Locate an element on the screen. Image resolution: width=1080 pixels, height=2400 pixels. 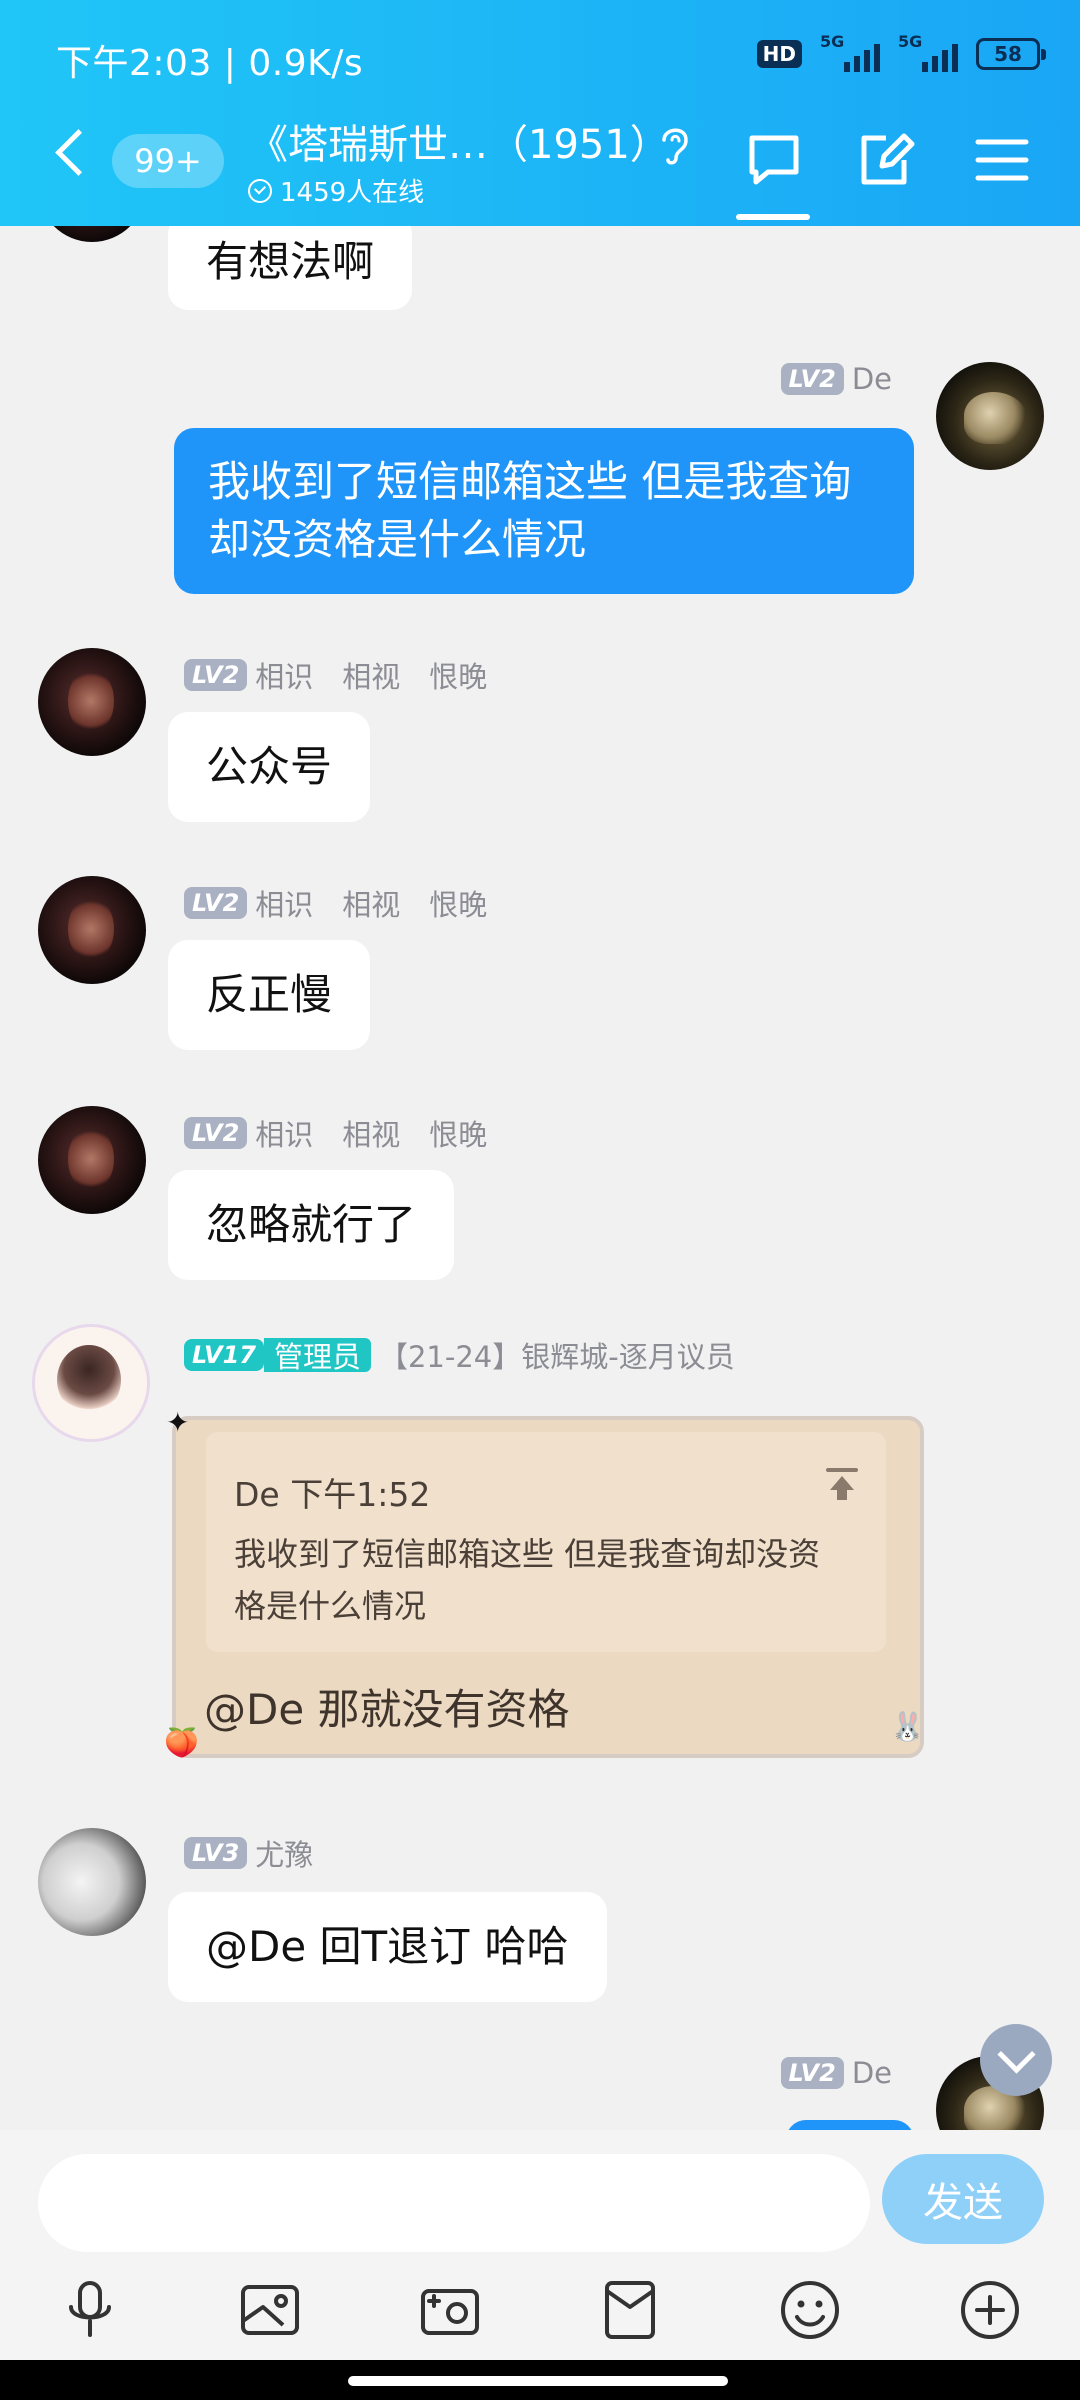
input-bar: 发送 is located at coordinates (540, 2200).